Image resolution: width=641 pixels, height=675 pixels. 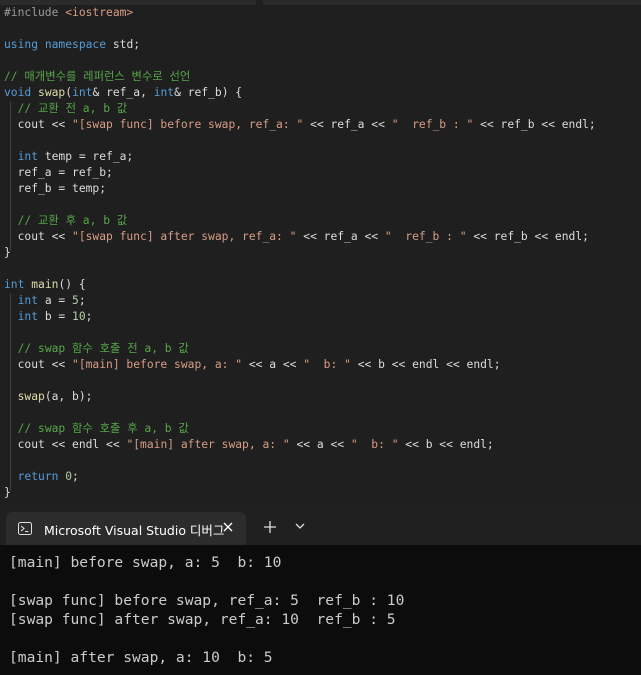 I want to click on terminal-icon, so click(x=25, y=528).